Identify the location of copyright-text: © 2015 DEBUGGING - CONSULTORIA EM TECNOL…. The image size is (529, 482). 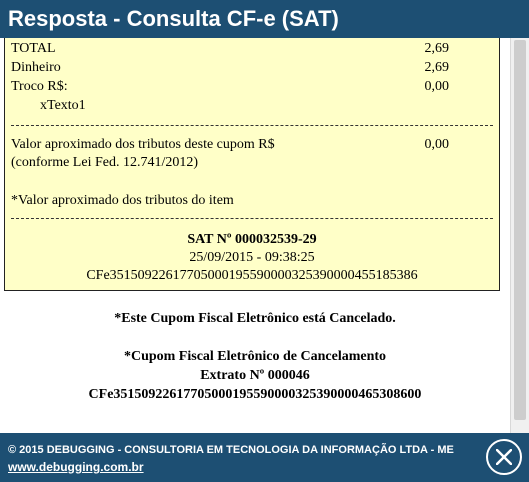
(231, 450).